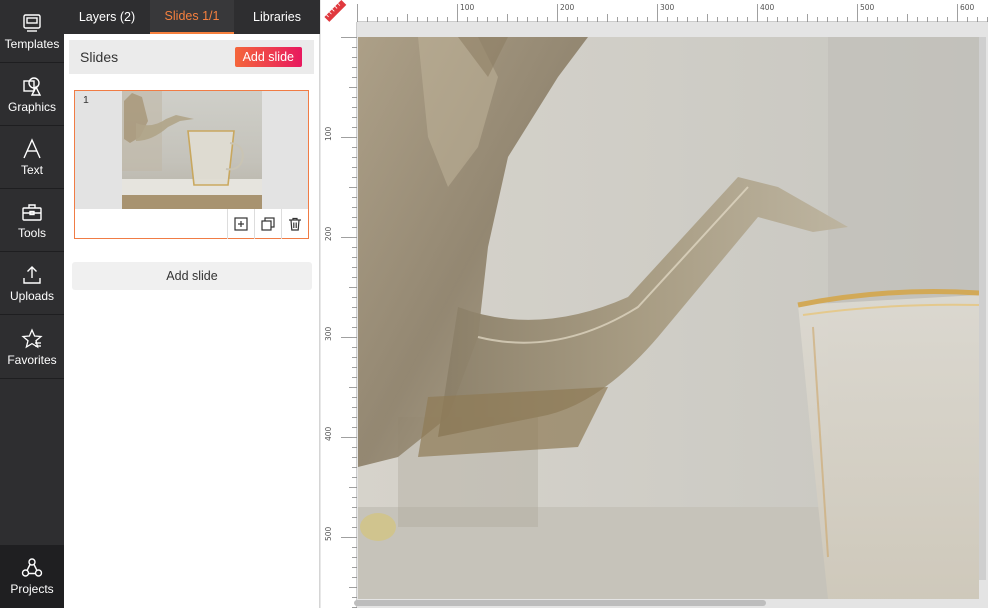 The width and height of the screenshot is (988, 608). Describe the element at coordinates (32, 106) in the screenshot. I see `rail-label-graphics: Graphics` at that location.